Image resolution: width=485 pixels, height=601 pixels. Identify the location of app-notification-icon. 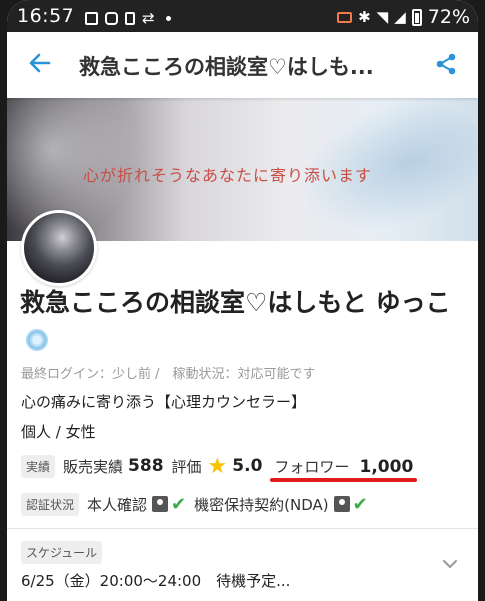
(111, 18).